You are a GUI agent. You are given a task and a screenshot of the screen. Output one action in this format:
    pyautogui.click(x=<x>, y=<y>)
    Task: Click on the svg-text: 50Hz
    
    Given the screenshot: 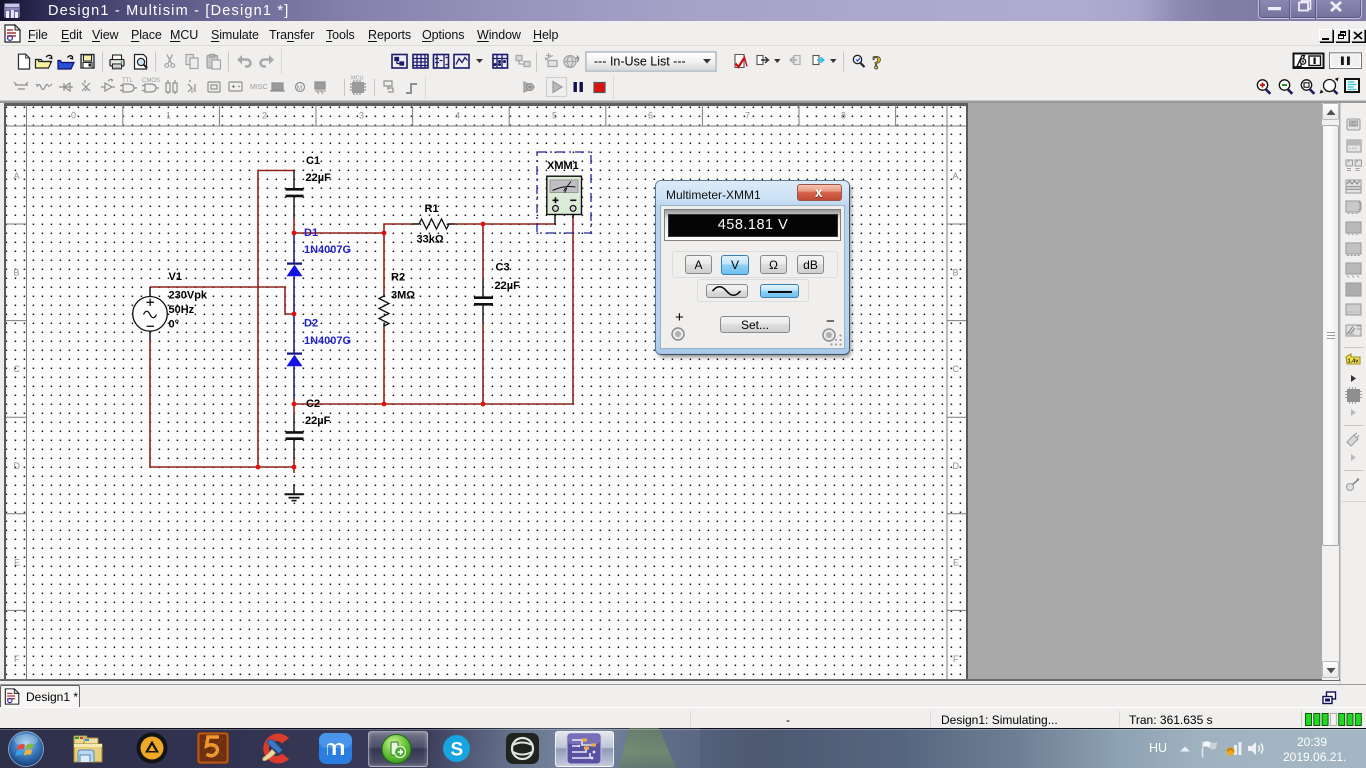 What is the action you would take?
    pyautogui.click(x=182, y=310)
    